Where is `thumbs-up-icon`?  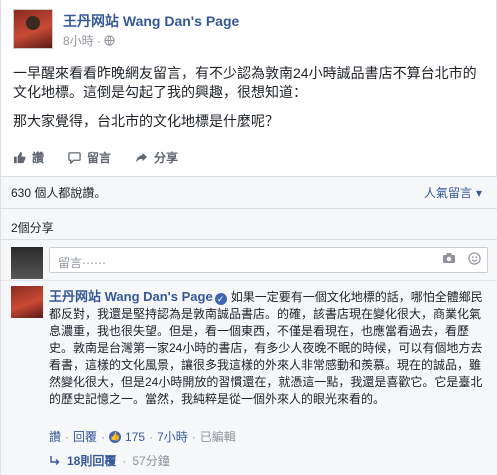 thumbs-up-icon is located at coordinates (19, 157).